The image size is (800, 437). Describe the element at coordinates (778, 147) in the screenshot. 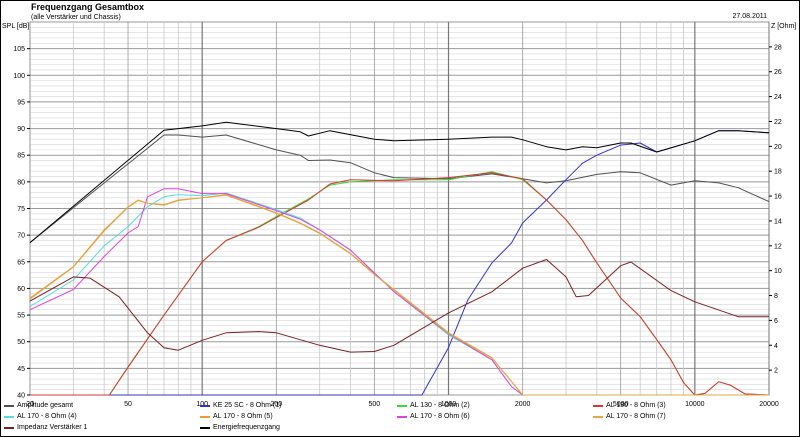

I see `y2-tick-label: 20` at that location.